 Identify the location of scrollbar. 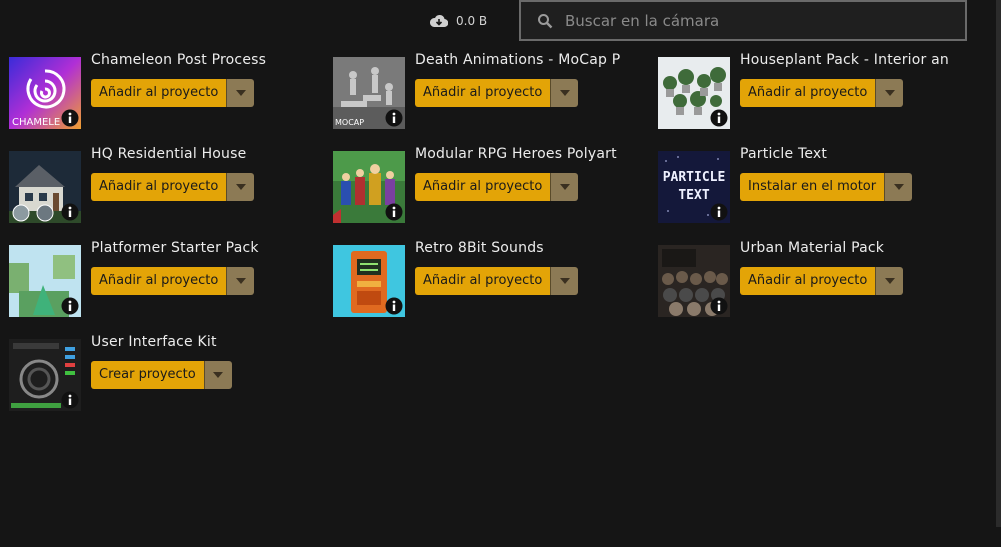
(998, 263).